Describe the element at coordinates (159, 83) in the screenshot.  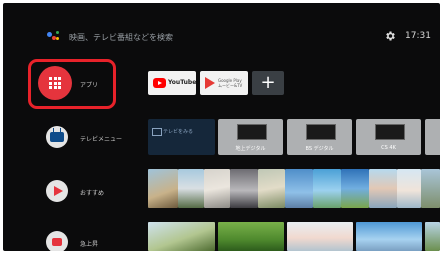
I see `youtube-logo-icon` at that location.